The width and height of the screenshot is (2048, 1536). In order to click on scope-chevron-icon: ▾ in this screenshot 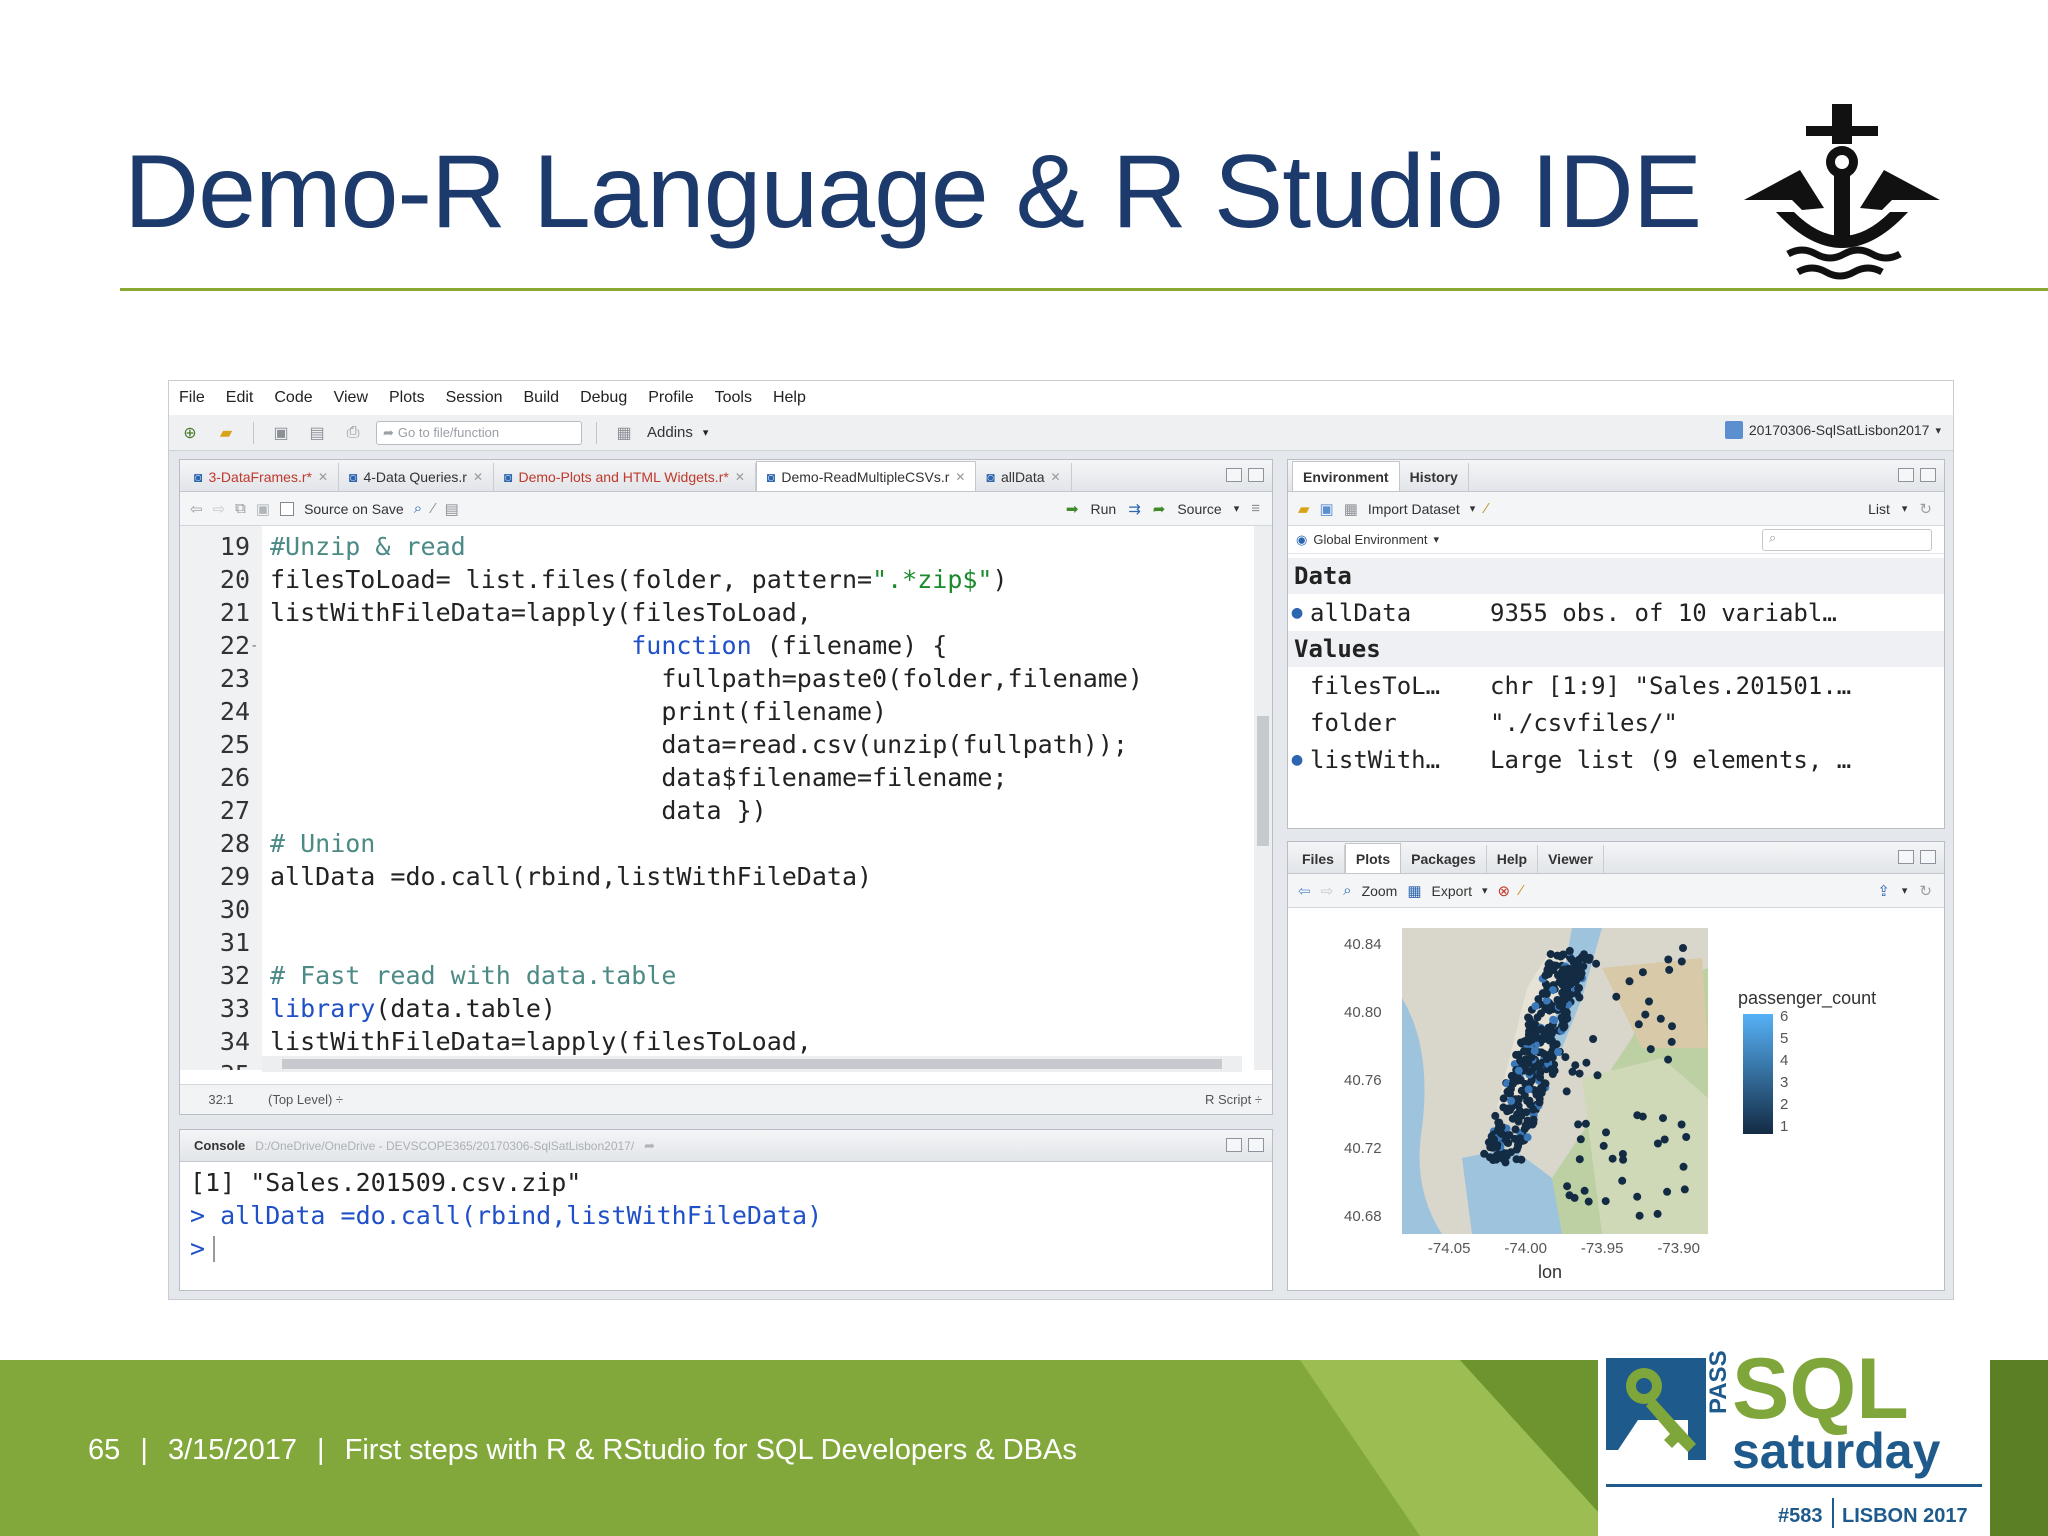, I will do `click(1437, 539)`.